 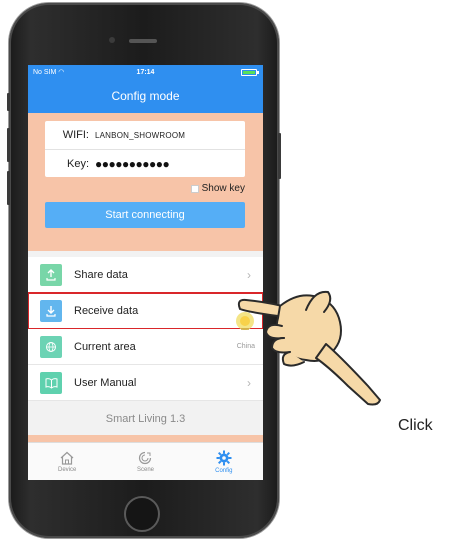 I want to click on home-icon, so click(x=67, y=458).